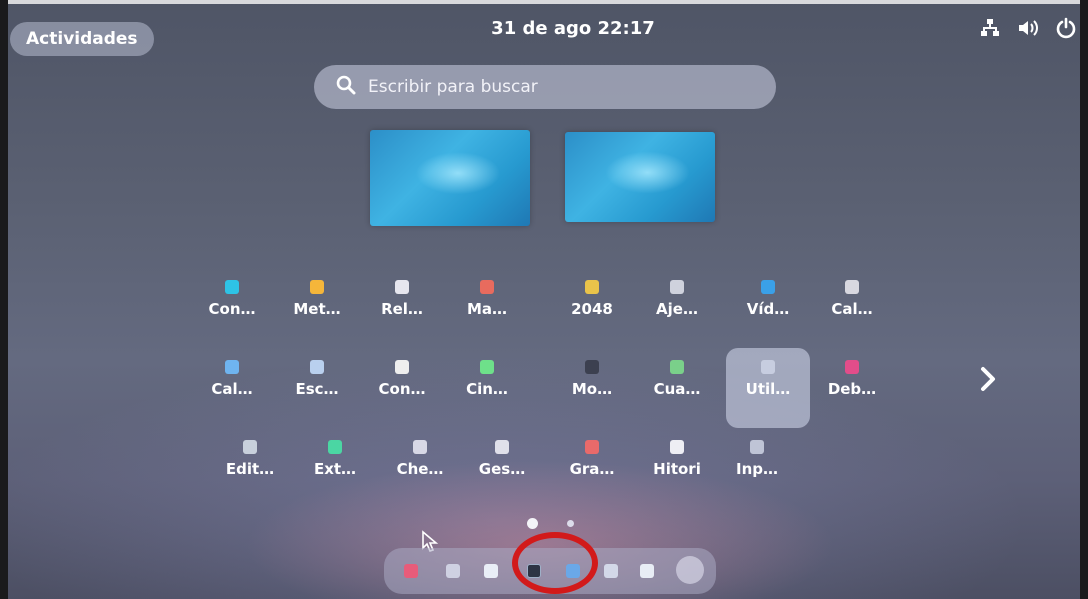 This screenshot has width=1088, height=599. Describe the element at coordinates (555, 563) in the screenshot. I see `highlight-annotation` at that location.